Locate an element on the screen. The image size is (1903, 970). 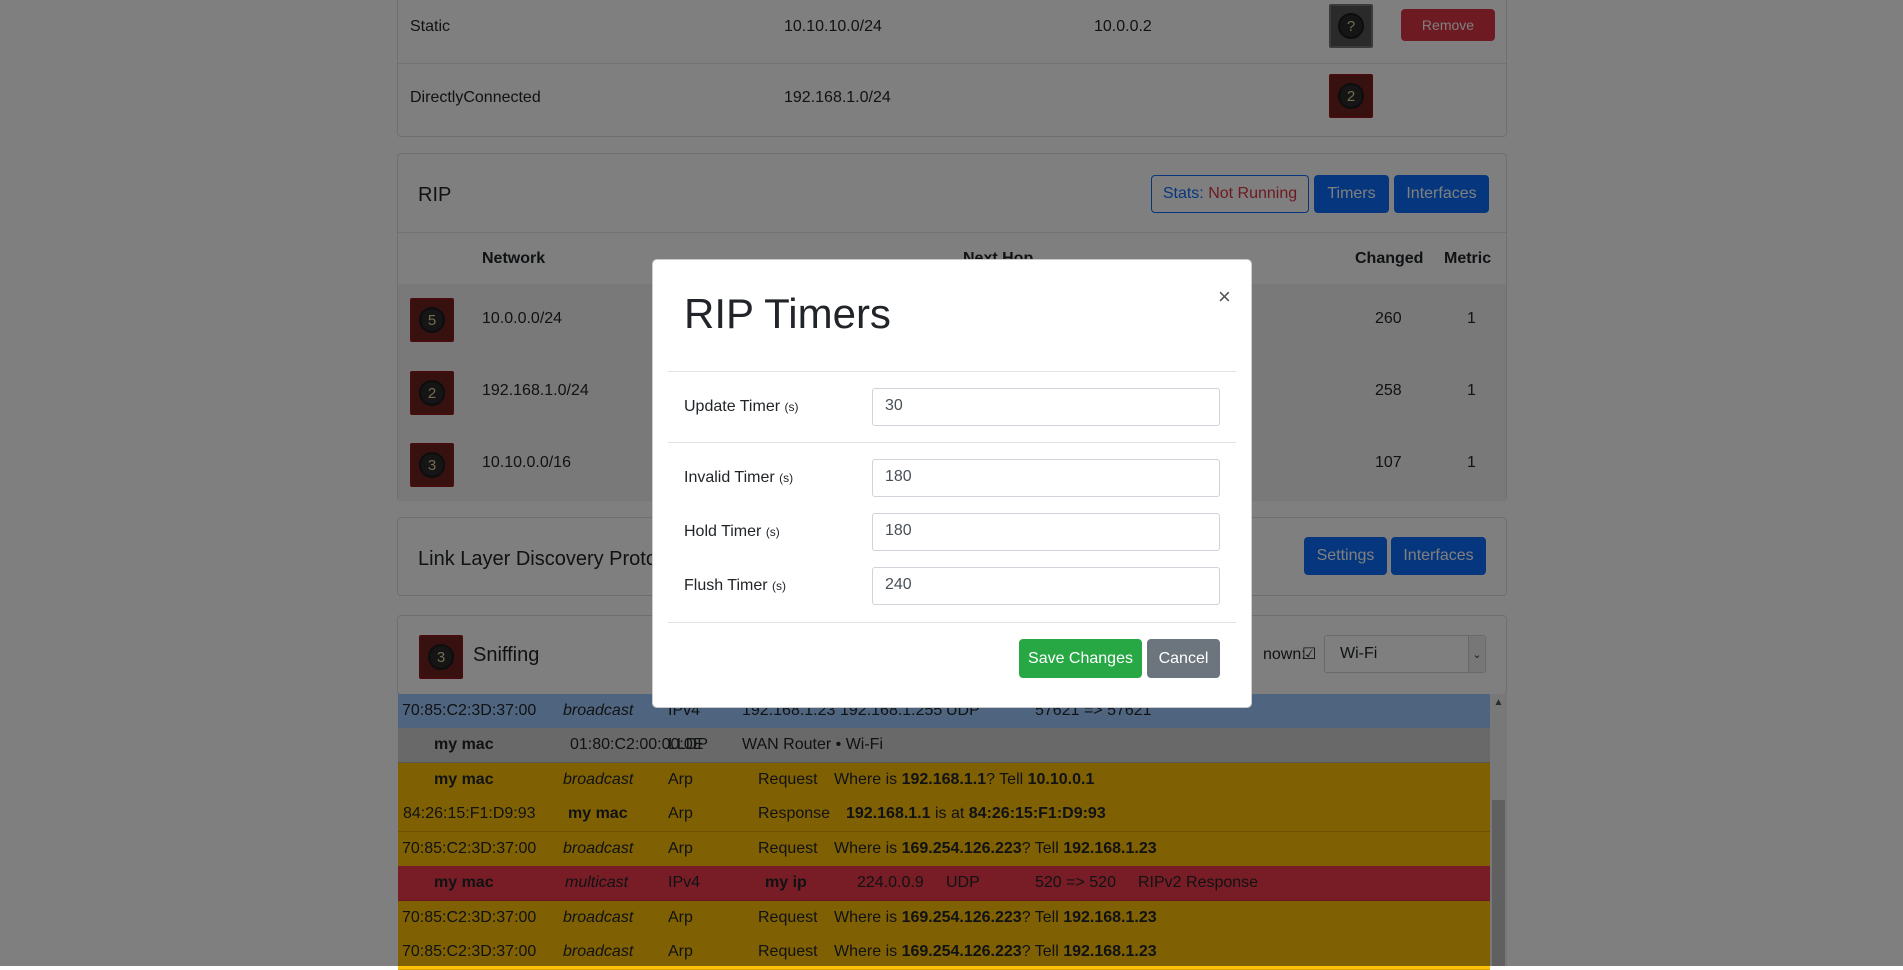
update-timer-label: Update Timer (s) is located at coordinates (741, 407).